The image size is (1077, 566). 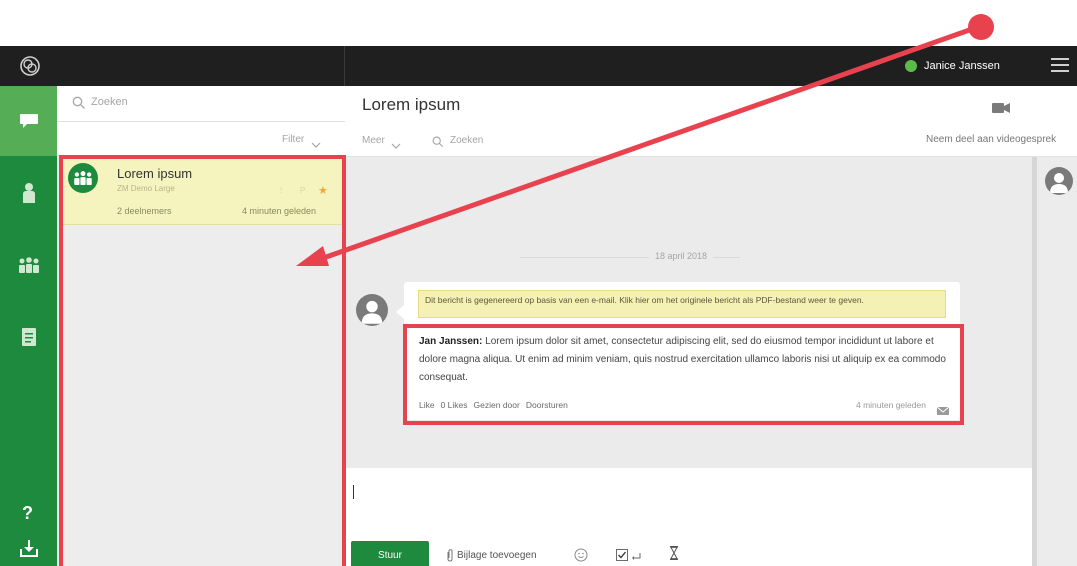 What do you see at coordinates (400, 312) in the screenshot?
I see `message-bubble-tail` at bounding box center [400, 312].